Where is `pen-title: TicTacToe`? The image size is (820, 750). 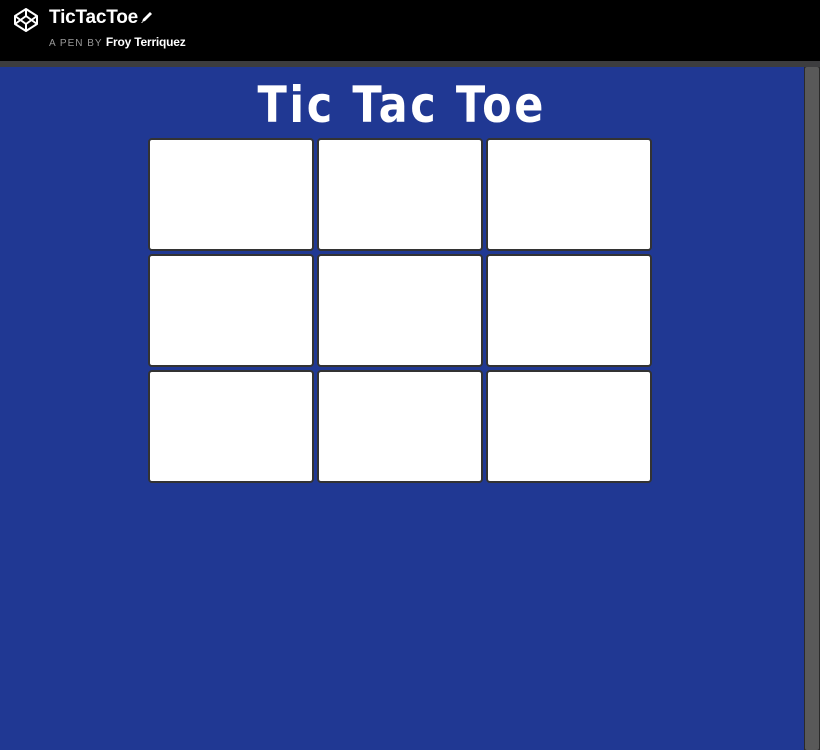 pen-title: TicTacToe is located at coordinates (93, 18).